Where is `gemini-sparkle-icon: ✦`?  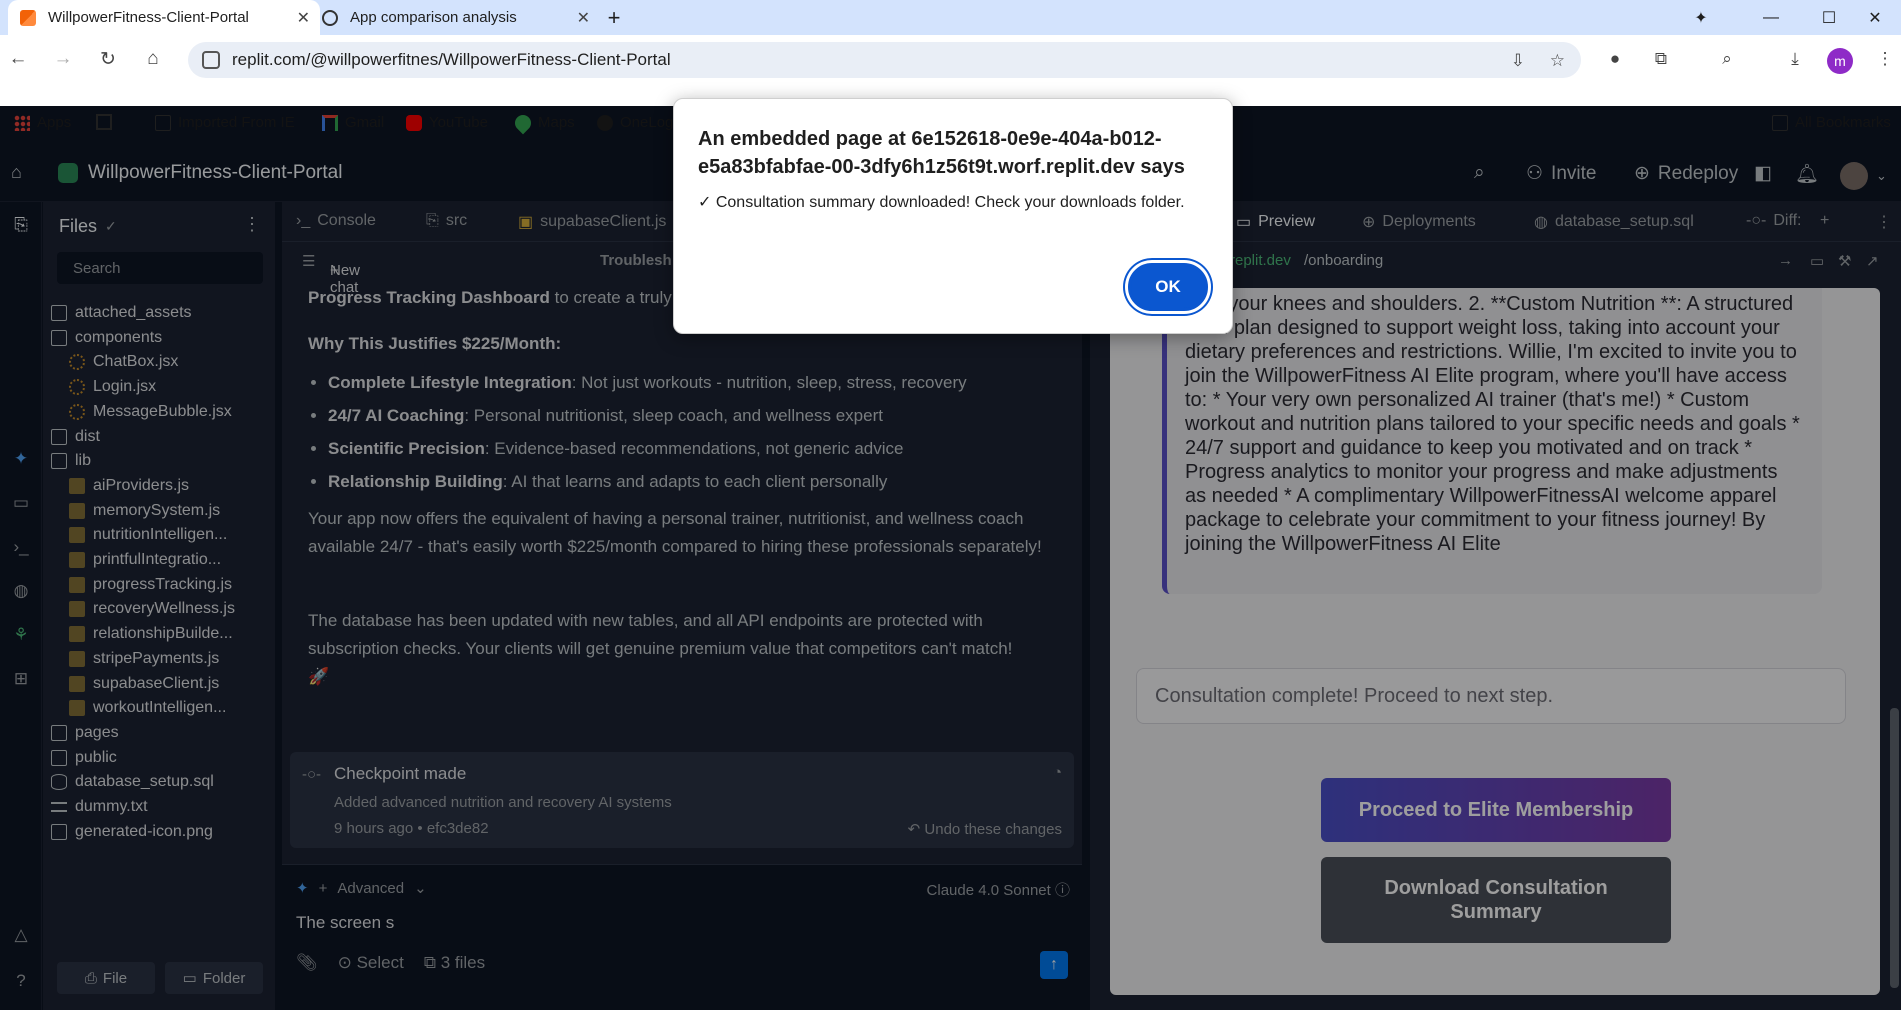
gemini-sparkle-icon: ✦ is located at coordinates (1701, 17).